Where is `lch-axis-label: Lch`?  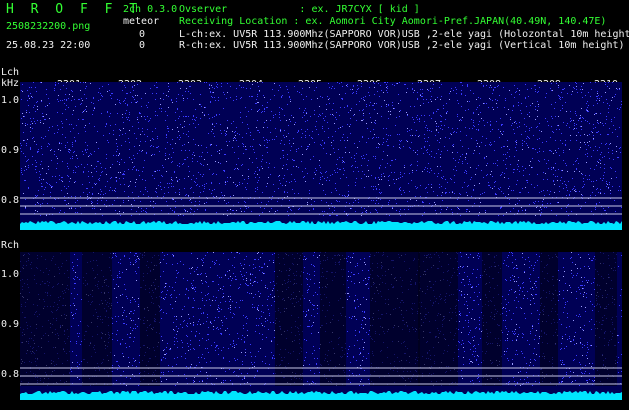
lch-axis-label: Lch is located at coordinates (10, 72).